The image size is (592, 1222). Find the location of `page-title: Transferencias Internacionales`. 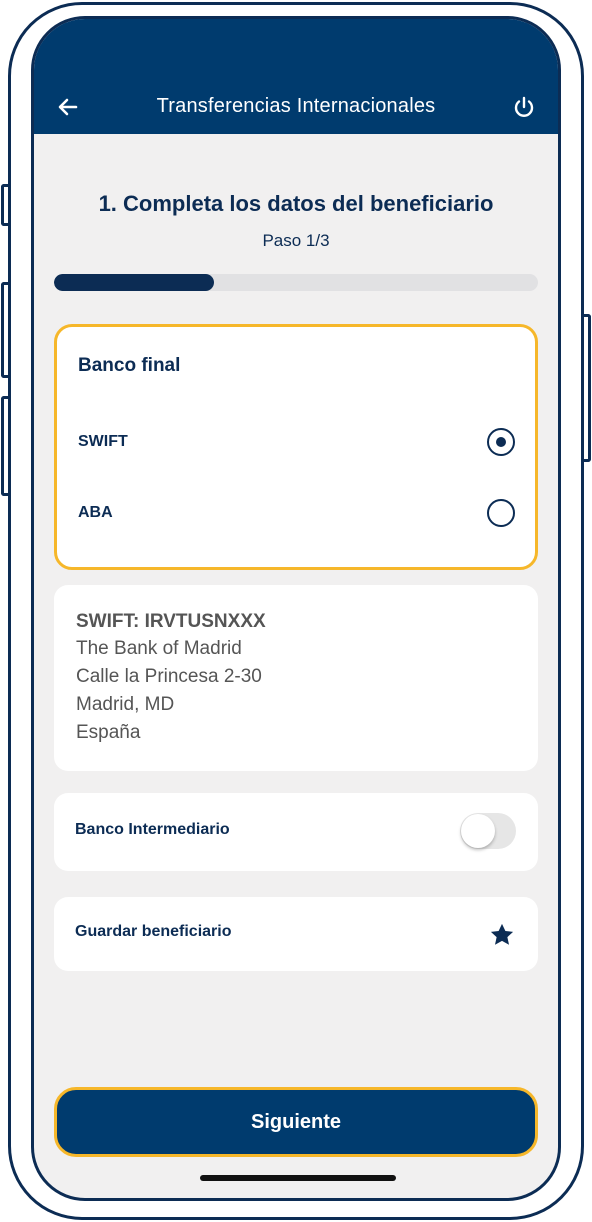

page-title: Transferencias Internacionales is located at coordinates (296, 106).